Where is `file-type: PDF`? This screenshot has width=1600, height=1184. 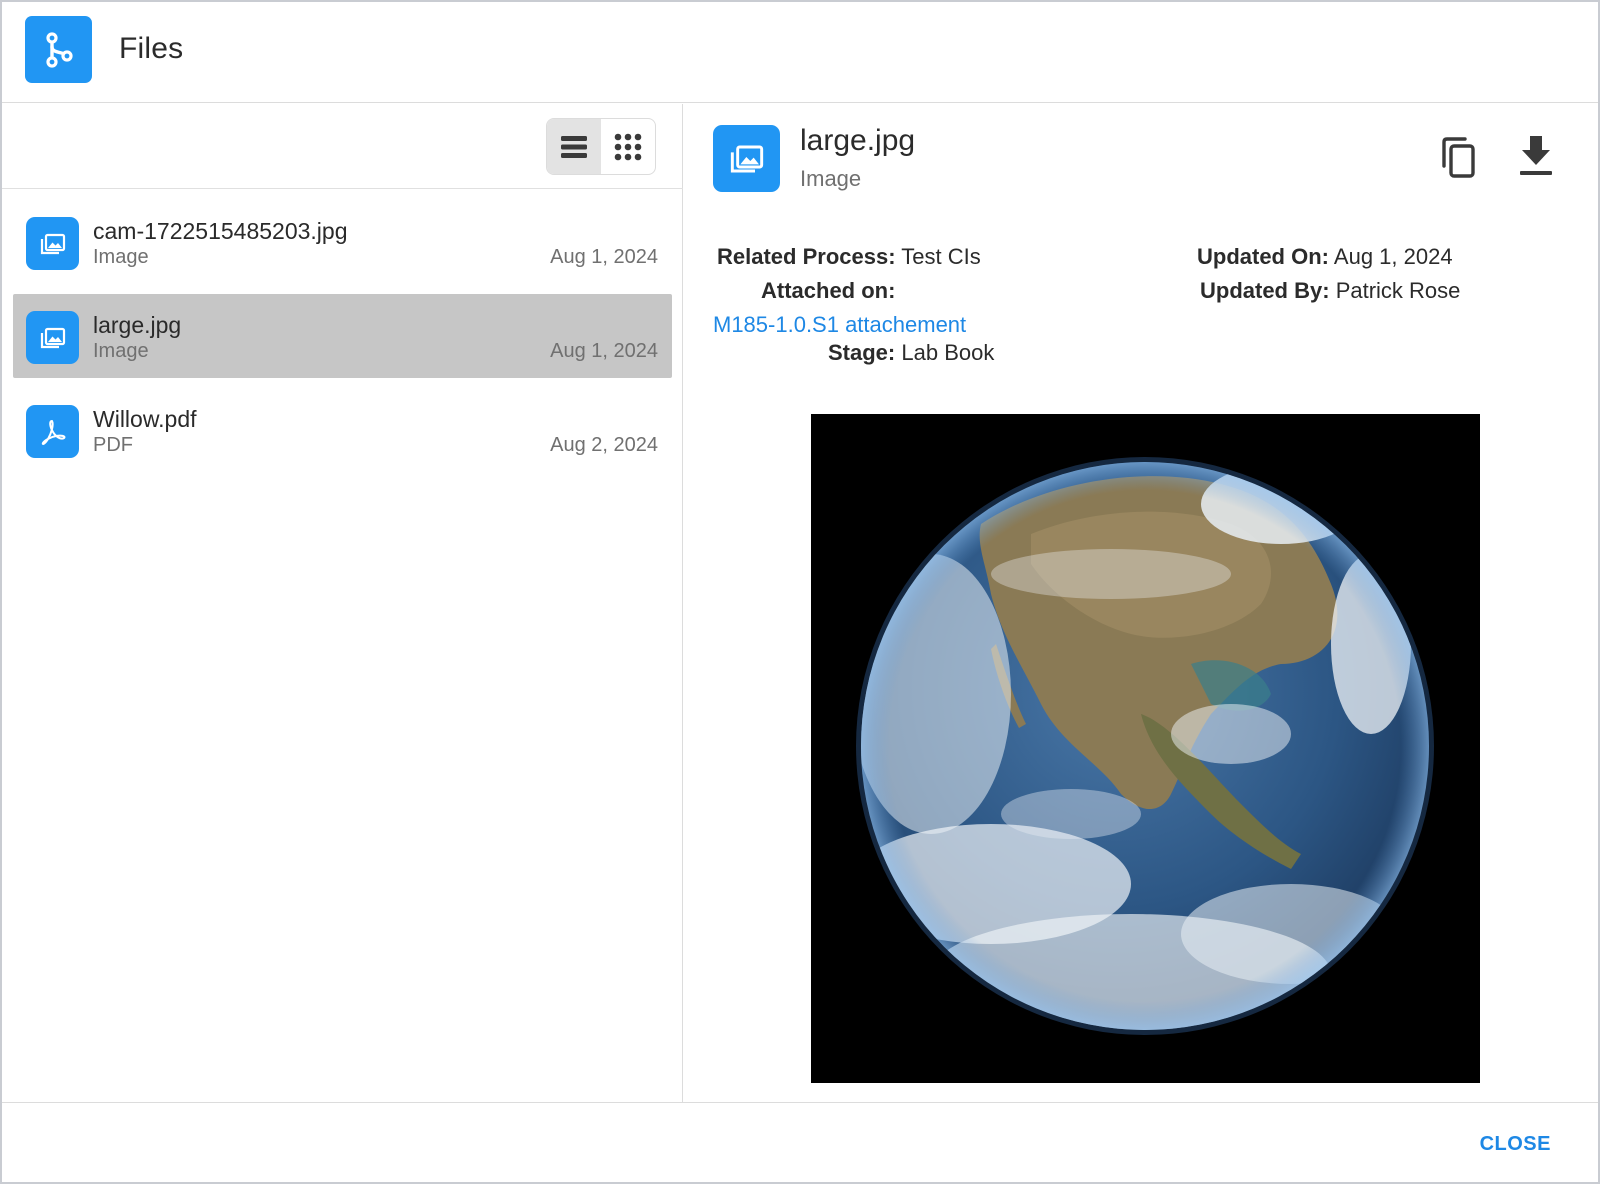
file-type: PDF is located at coordinates (113, 445).